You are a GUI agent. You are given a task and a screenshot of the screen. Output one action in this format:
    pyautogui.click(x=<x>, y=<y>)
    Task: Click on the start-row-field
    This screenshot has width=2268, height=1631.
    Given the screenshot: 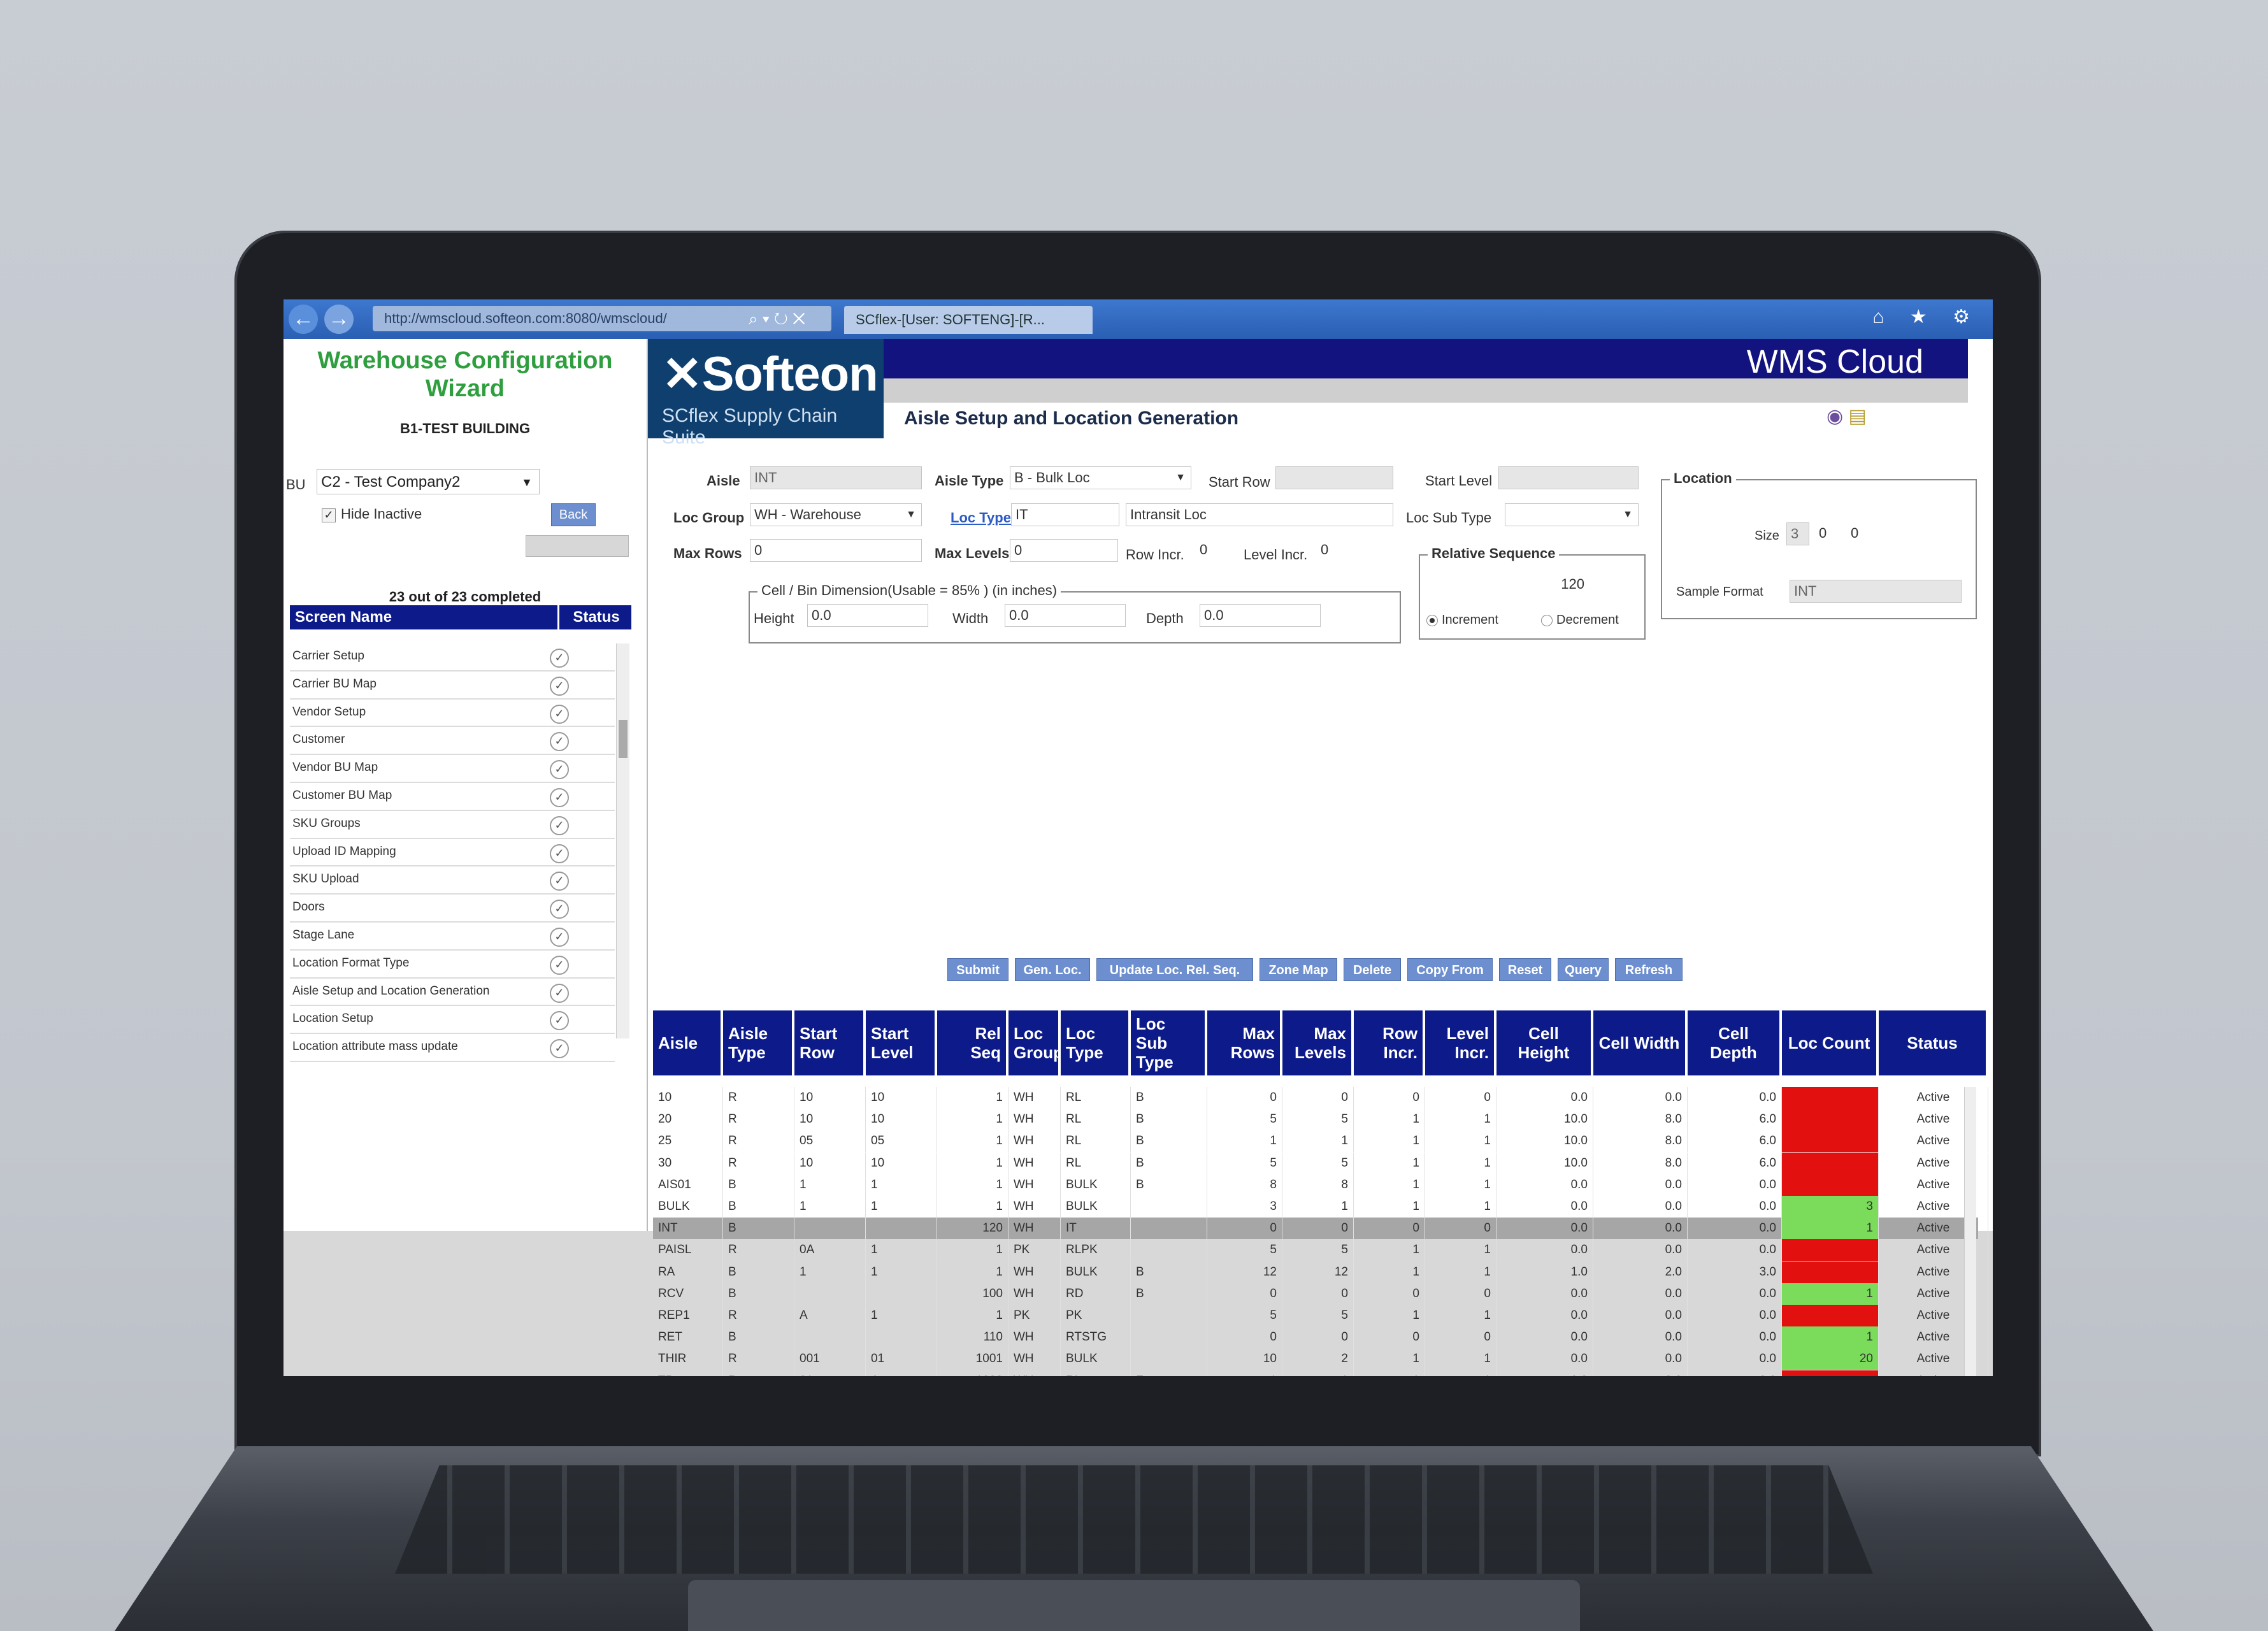 What is the action you would take?
    pyautogui.click(x=1334, y=477)
    